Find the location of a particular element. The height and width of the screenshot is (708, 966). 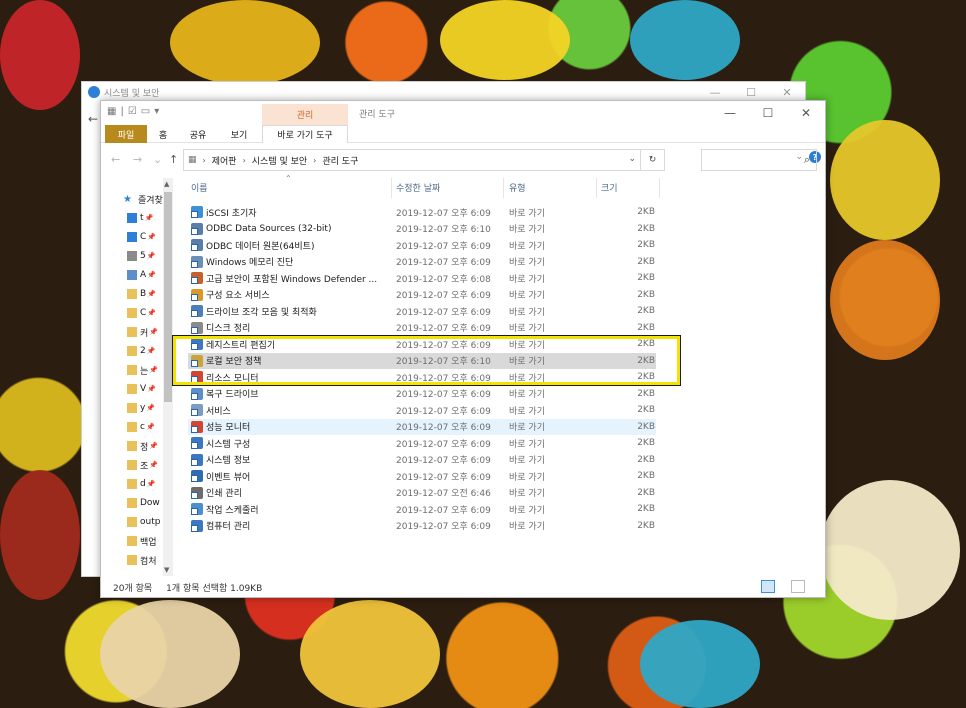

tab-home: 홈 is located at coordinates (163, 134).